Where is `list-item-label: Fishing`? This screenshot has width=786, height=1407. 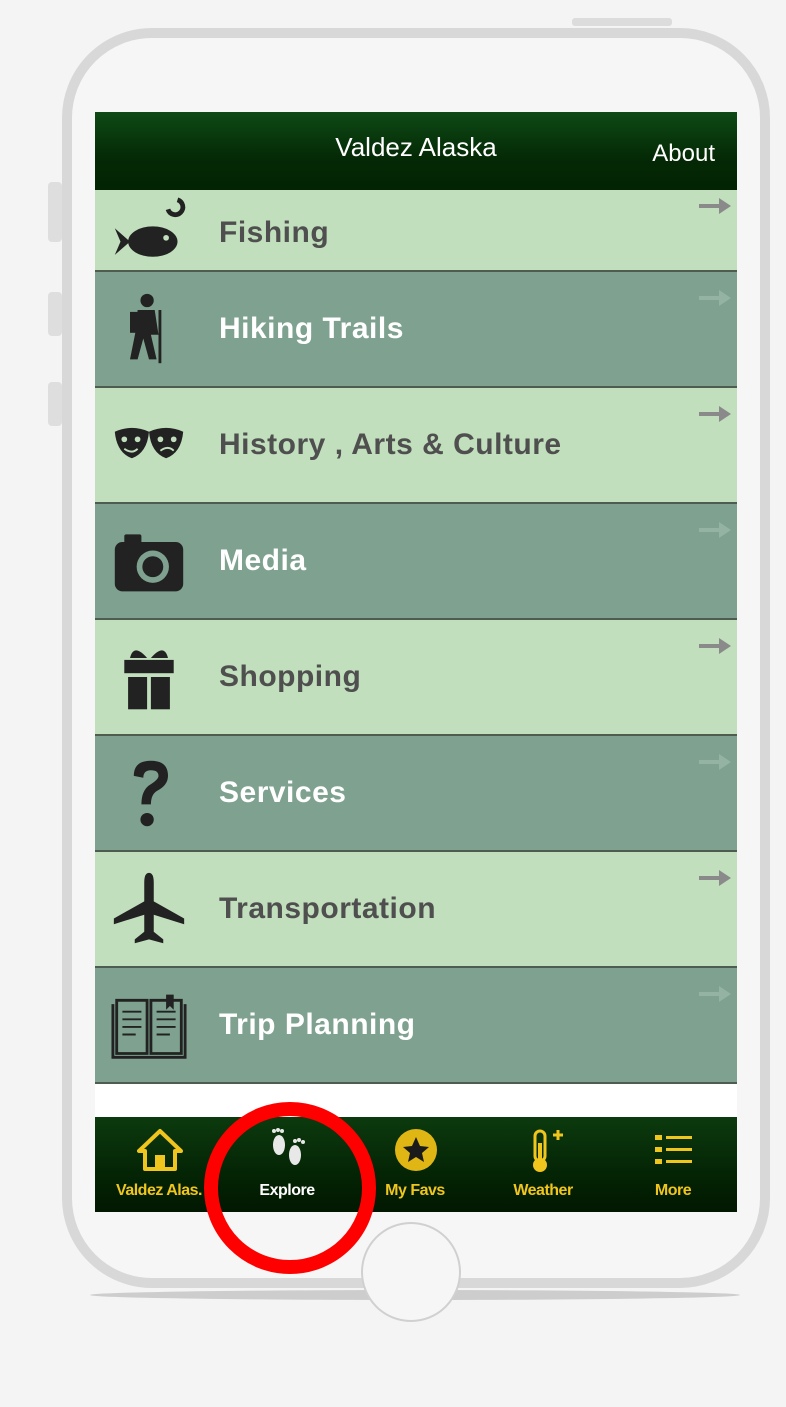
list-item-label: Fishing is located at coordinates (274, 232).